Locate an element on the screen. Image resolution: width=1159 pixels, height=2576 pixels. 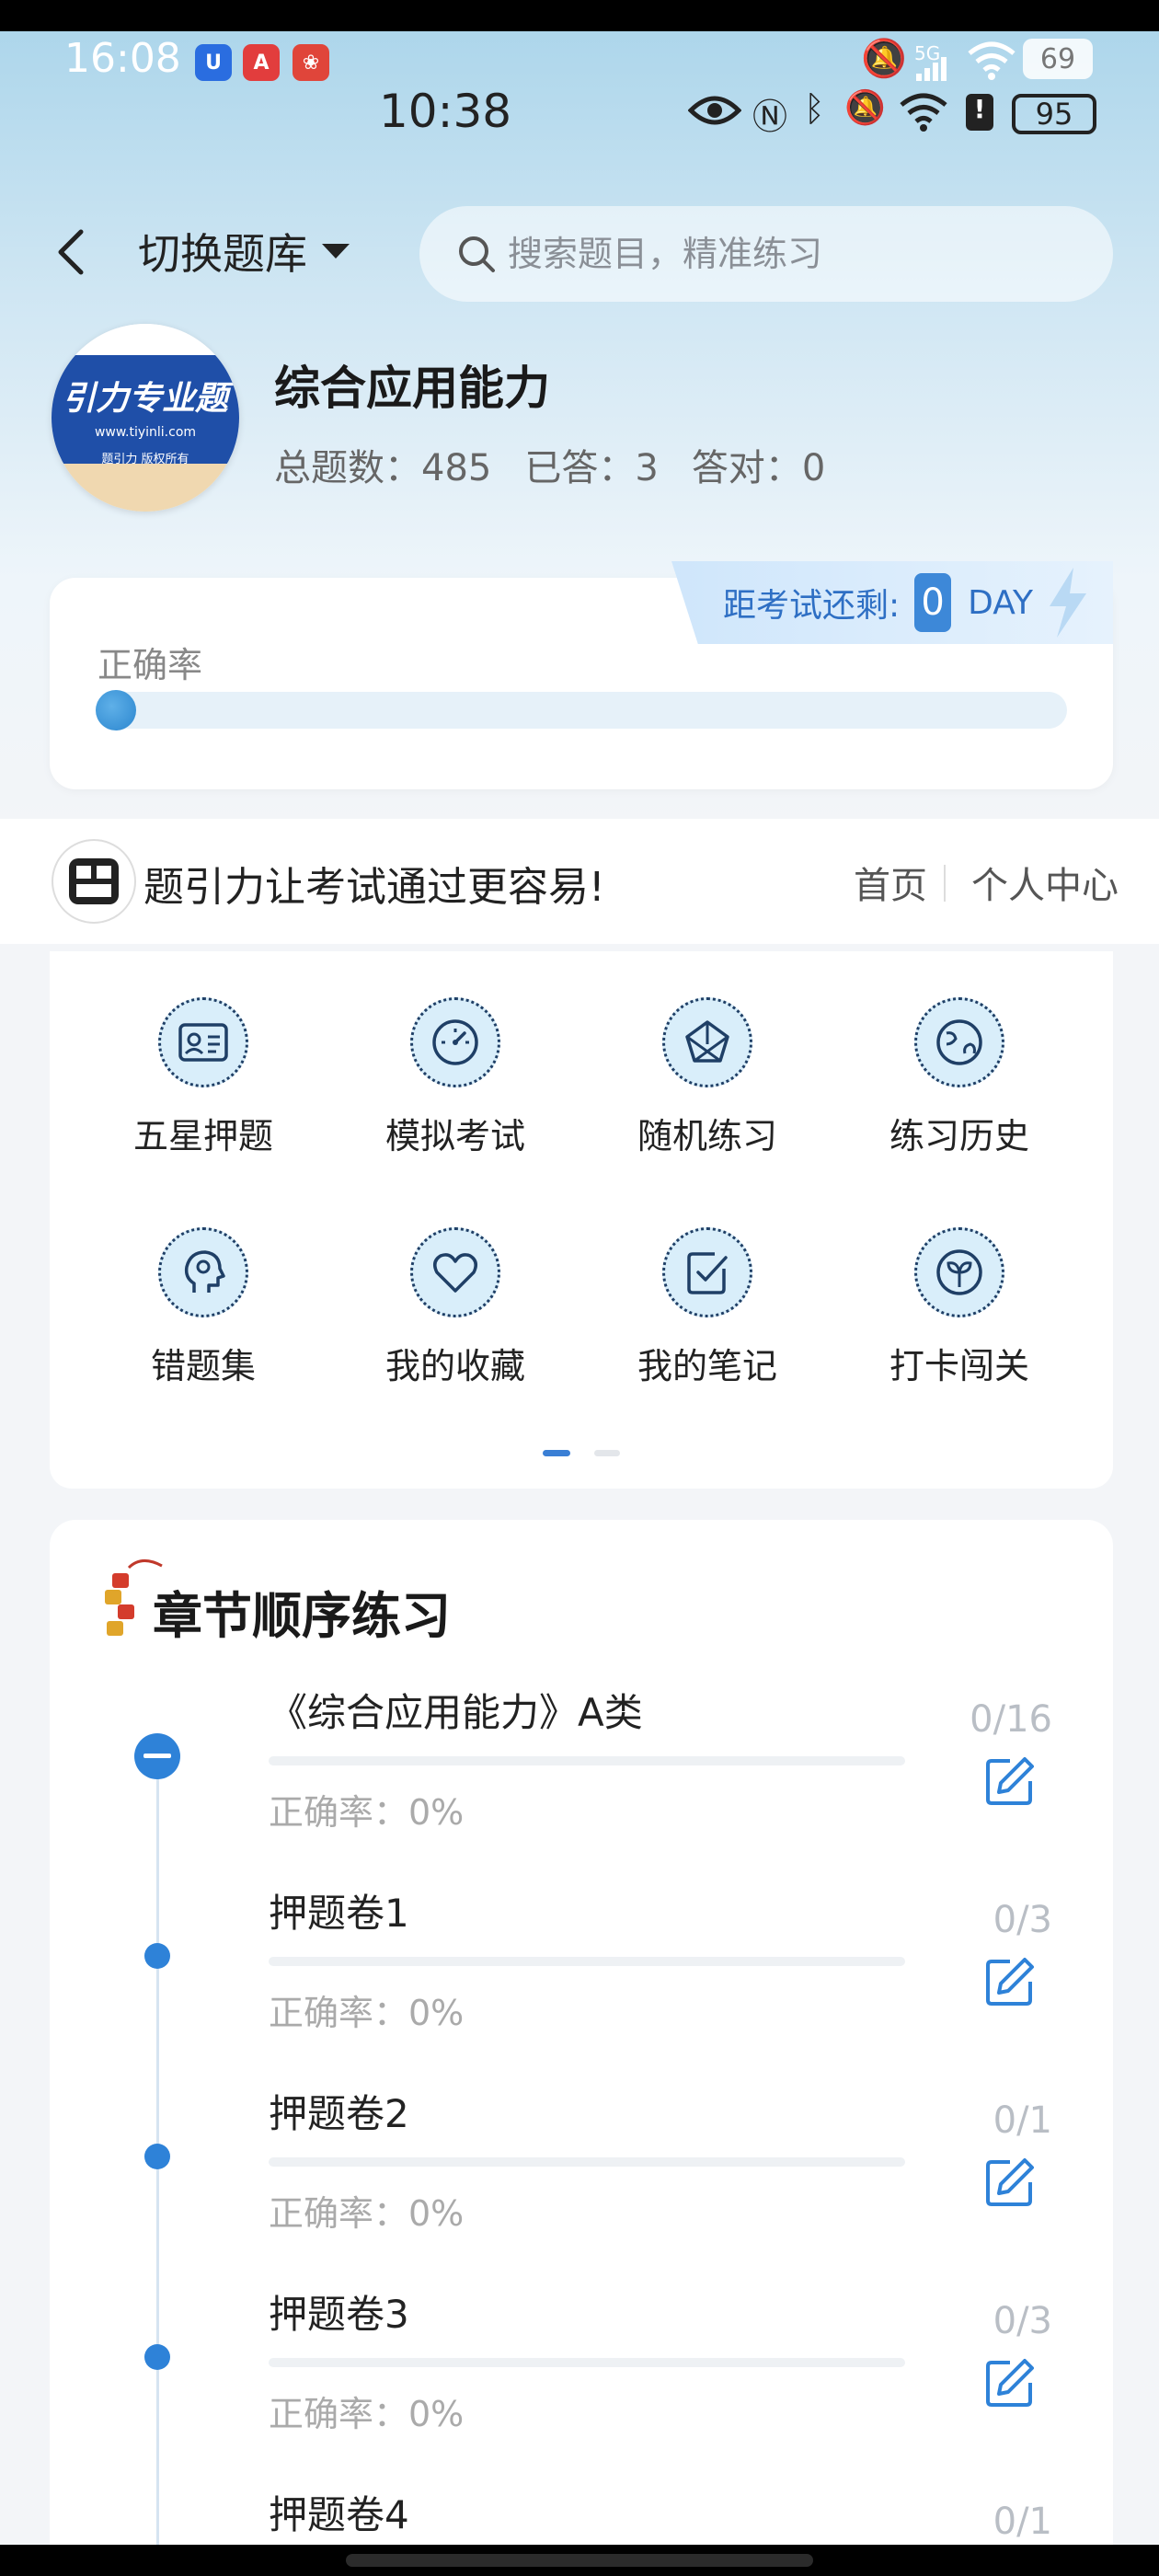
stat-correct: 答对：0 is located at coordinates (758, 468).